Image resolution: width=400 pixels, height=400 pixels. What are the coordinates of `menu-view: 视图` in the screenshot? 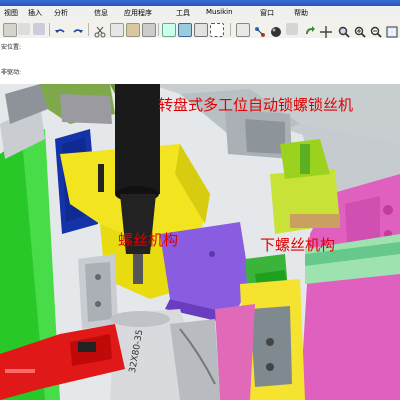 It's located at (11, 13).